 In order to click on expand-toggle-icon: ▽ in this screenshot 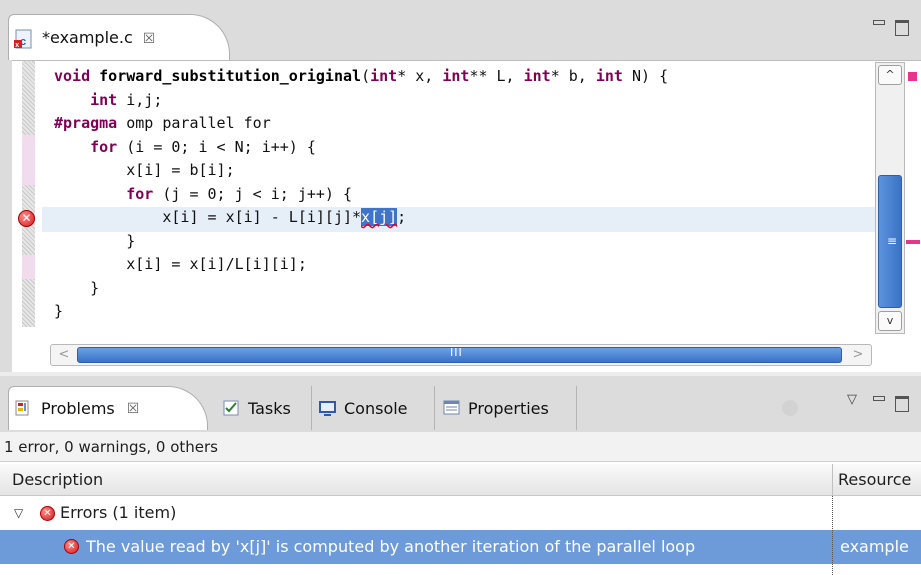, I will do `click(18, 513)`.